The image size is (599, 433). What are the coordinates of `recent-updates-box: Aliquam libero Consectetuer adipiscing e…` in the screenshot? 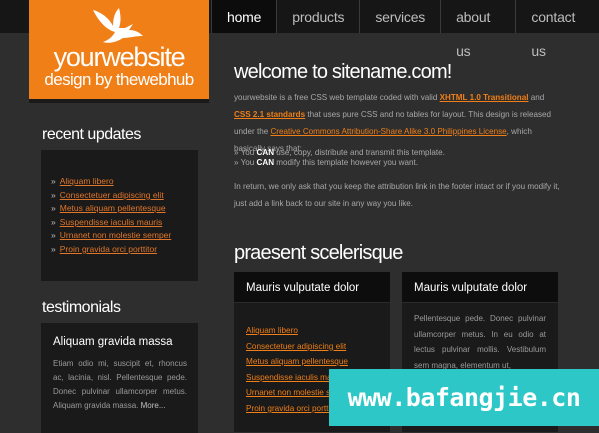 It's located at (119, 215).